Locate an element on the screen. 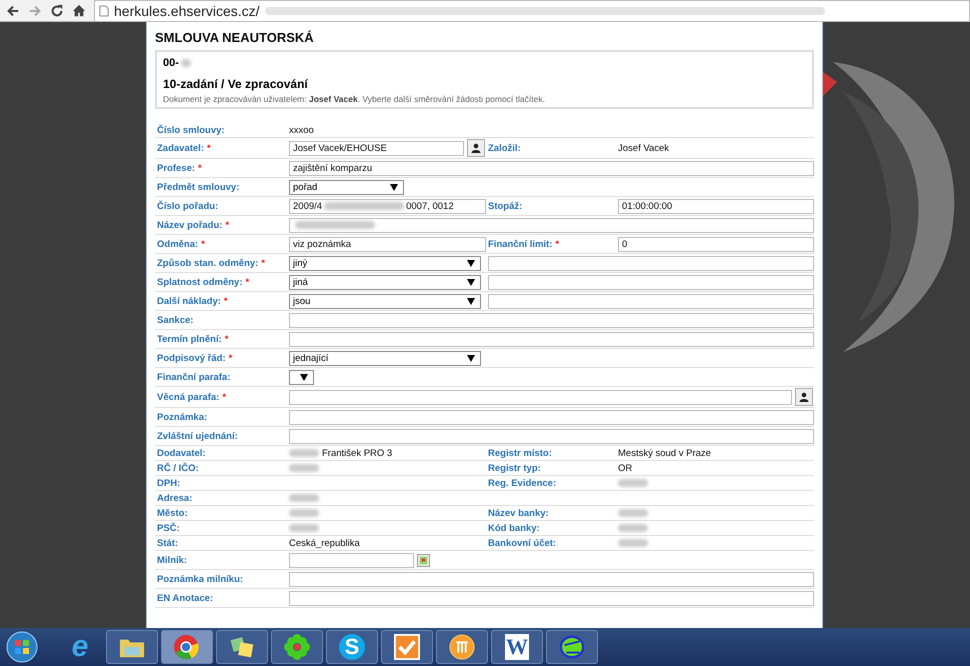 The image size is (970, 666). input-field: Josef Vacek/EHOUSE is located at coordinates (376, 148).